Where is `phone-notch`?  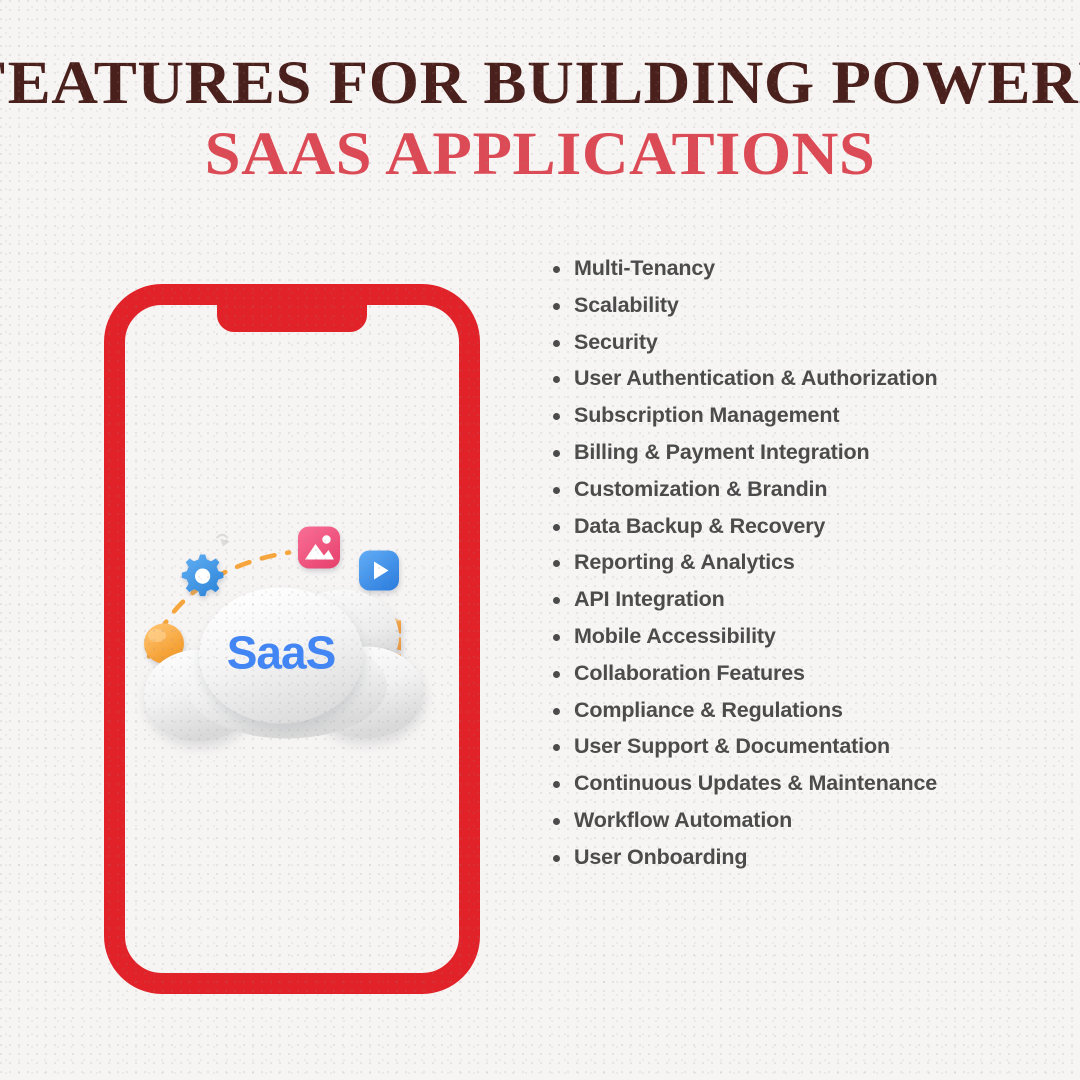 phone-notch is located at coordinates (292, 318).